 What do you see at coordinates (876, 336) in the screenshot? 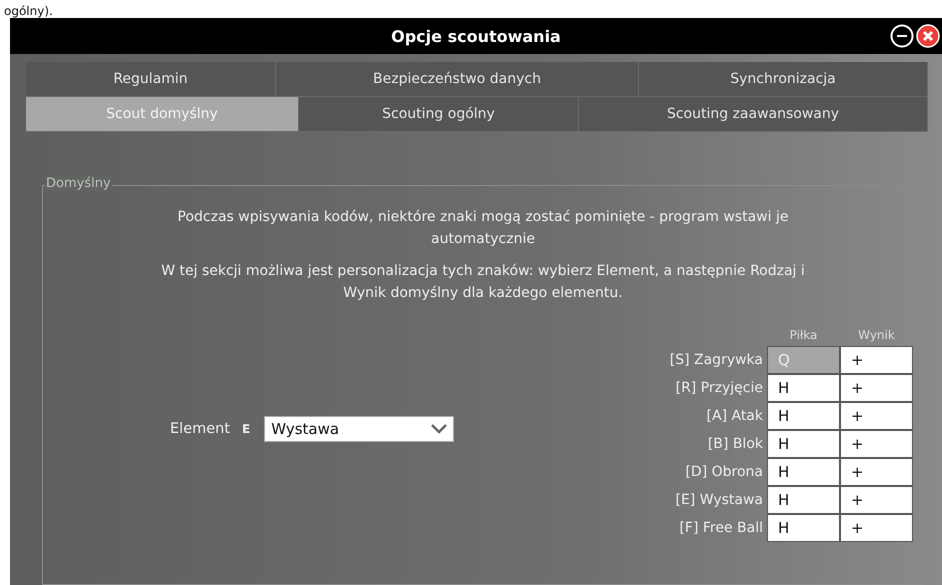
I see `column-header: Wynik` at bounding box center [876, 336].